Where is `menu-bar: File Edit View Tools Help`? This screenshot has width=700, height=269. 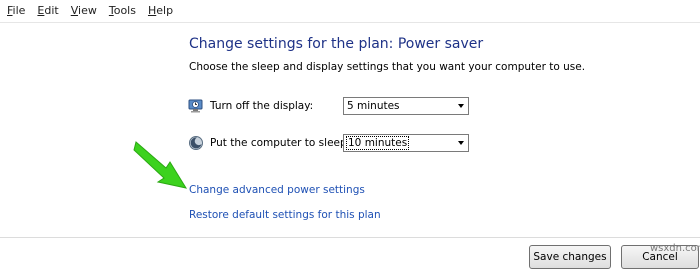
menu-bar: File Edit View Tools Help is located at coordinates (350, 11).